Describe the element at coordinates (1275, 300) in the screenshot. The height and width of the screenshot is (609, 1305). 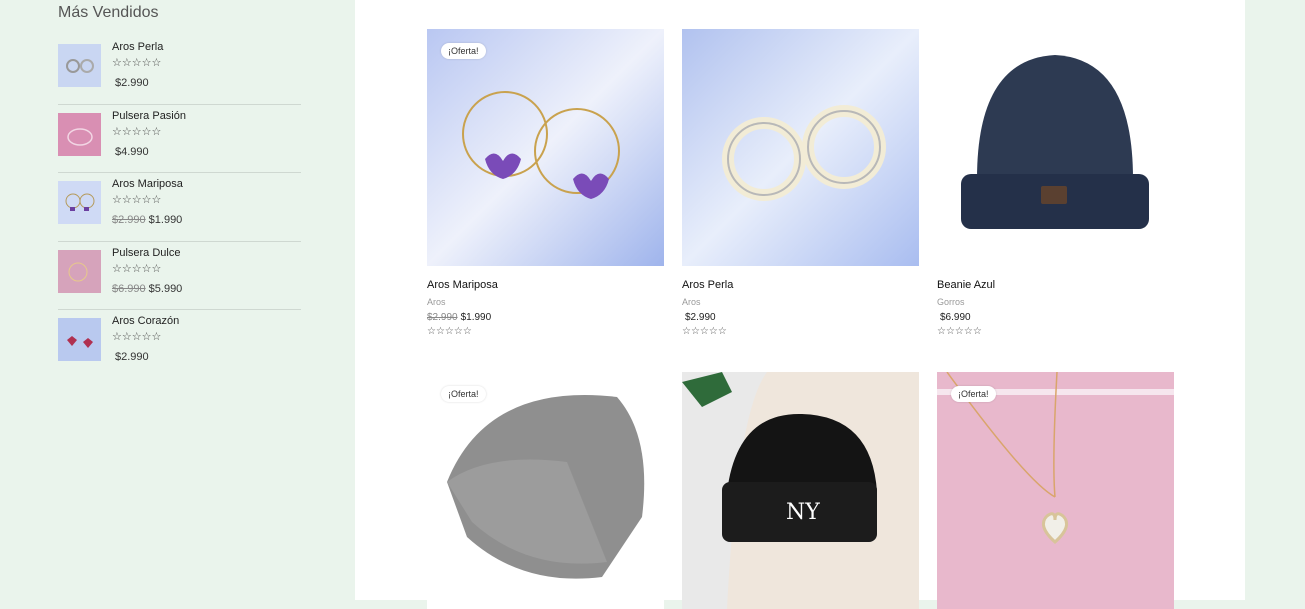
I see `right-background` at that location.